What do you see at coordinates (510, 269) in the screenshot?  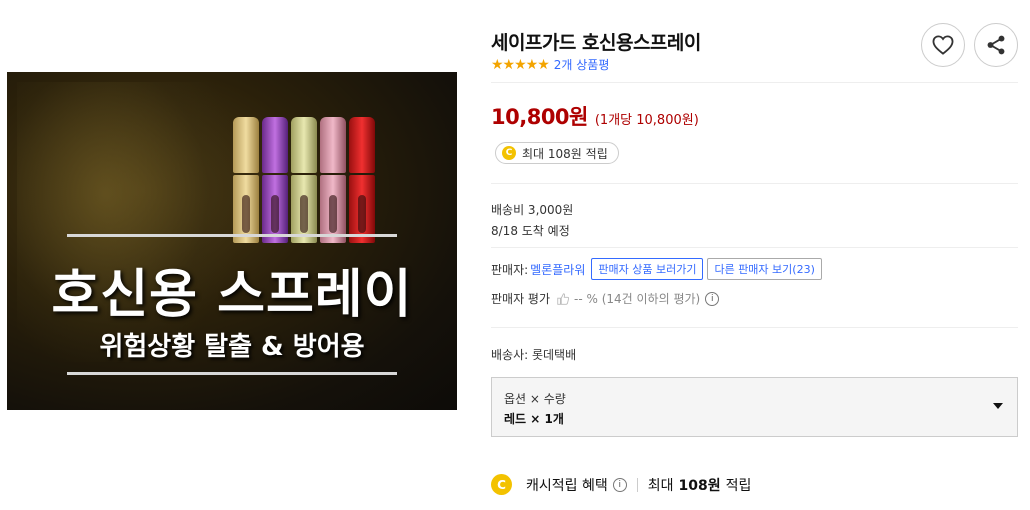 I see `seller-label: 판매자:` at bounding box center [510, 269].